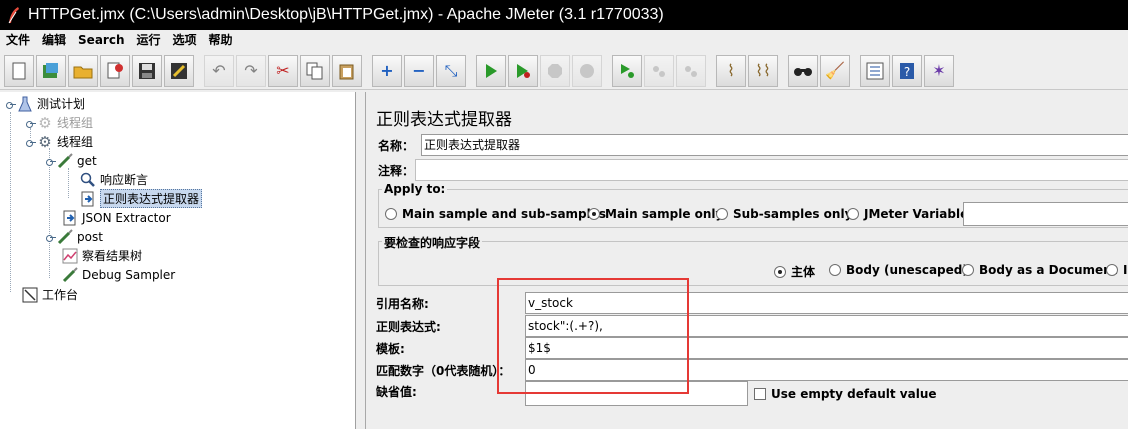 The width and height of the screenshot is (1128, 429). I want to click on template-input: $1$, so click(826, 348).